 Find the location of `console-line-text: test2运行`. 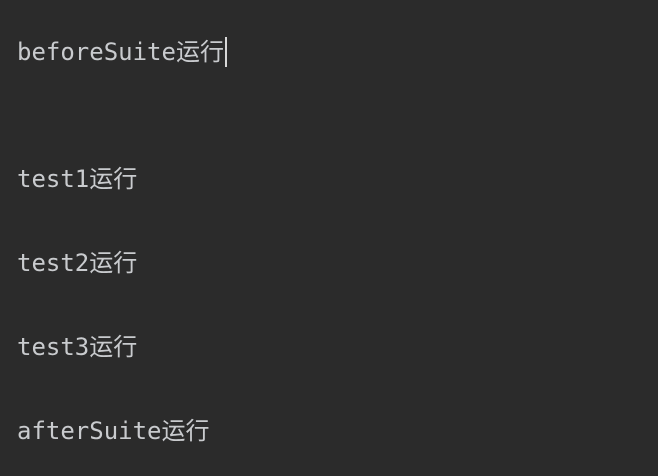

console-line-text: test2运行 is located at coordinates (77, 263).